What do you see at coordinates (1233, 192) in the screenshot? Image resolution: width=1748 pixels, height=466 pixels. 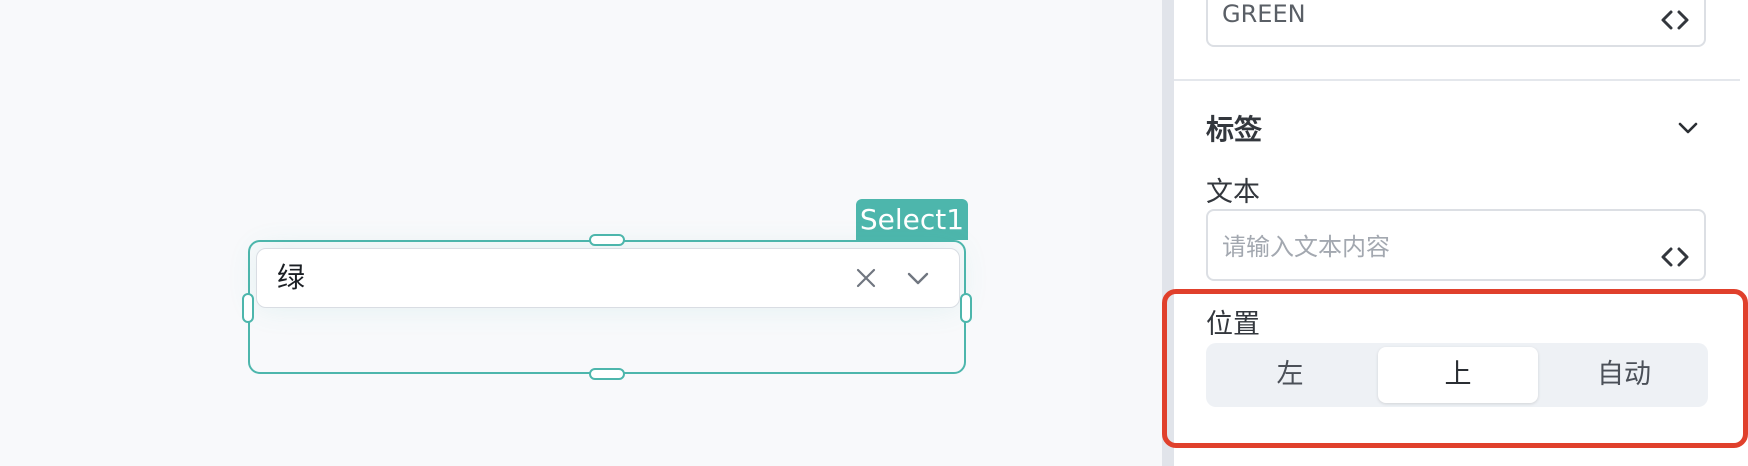 I see `text-field-label: 文本` at bounding box center [1233, 192].